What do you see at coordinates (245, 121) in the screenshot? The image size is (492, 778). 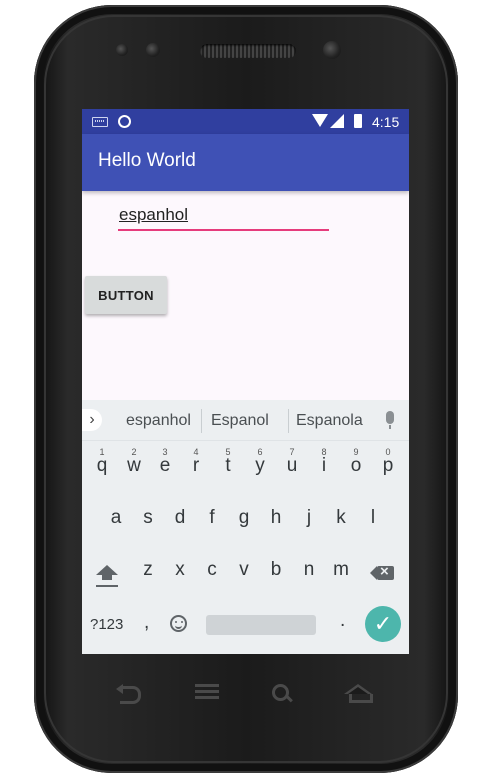 I see `status-bar: 4:15` at bounding box center [245, 121].